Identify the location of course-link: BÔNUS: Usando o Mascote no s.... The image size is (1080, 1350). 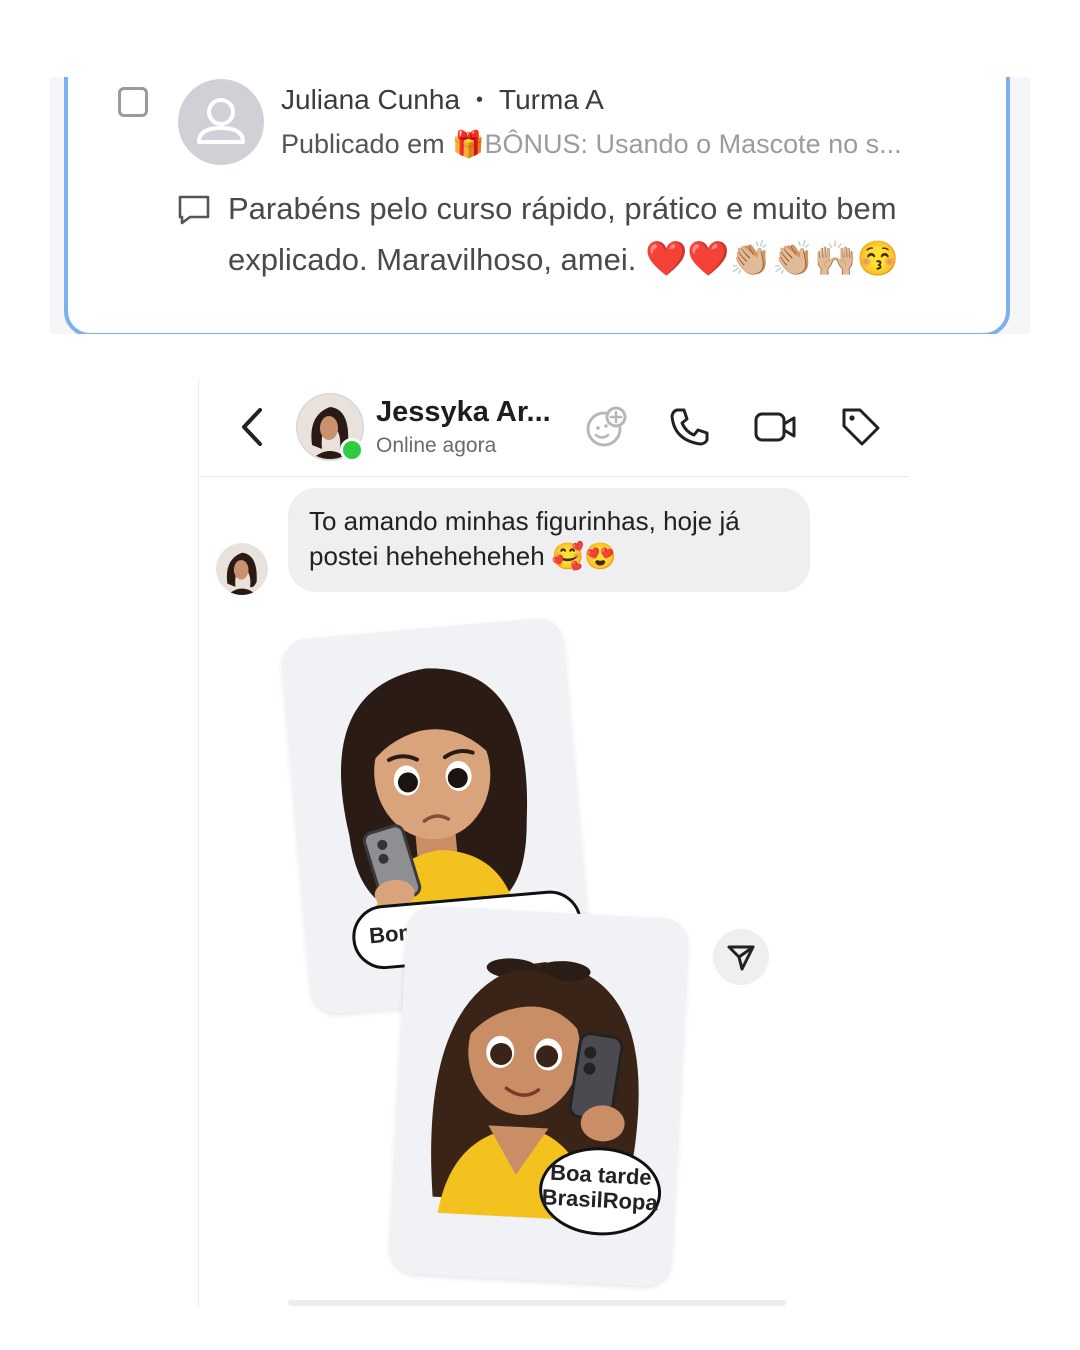
(693, 144).